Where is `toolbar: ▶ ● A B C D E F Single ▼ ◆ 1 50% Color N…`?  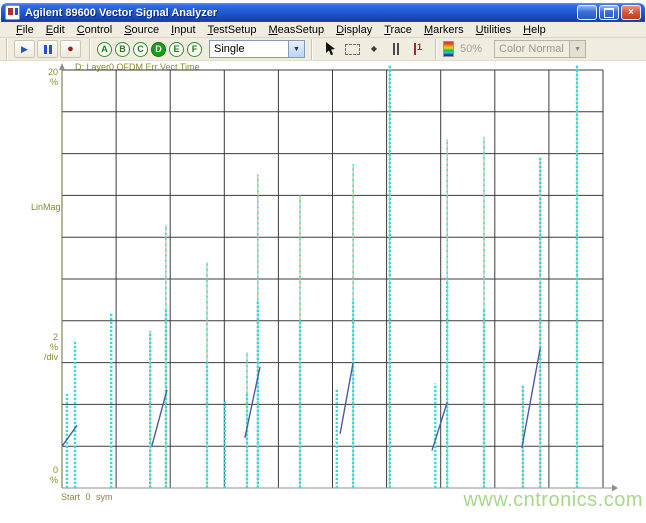
toolbar: ▶ ● A B C D E F Single ▼ ◆ 1 50% Color N… is located at coordinates (323, 49).